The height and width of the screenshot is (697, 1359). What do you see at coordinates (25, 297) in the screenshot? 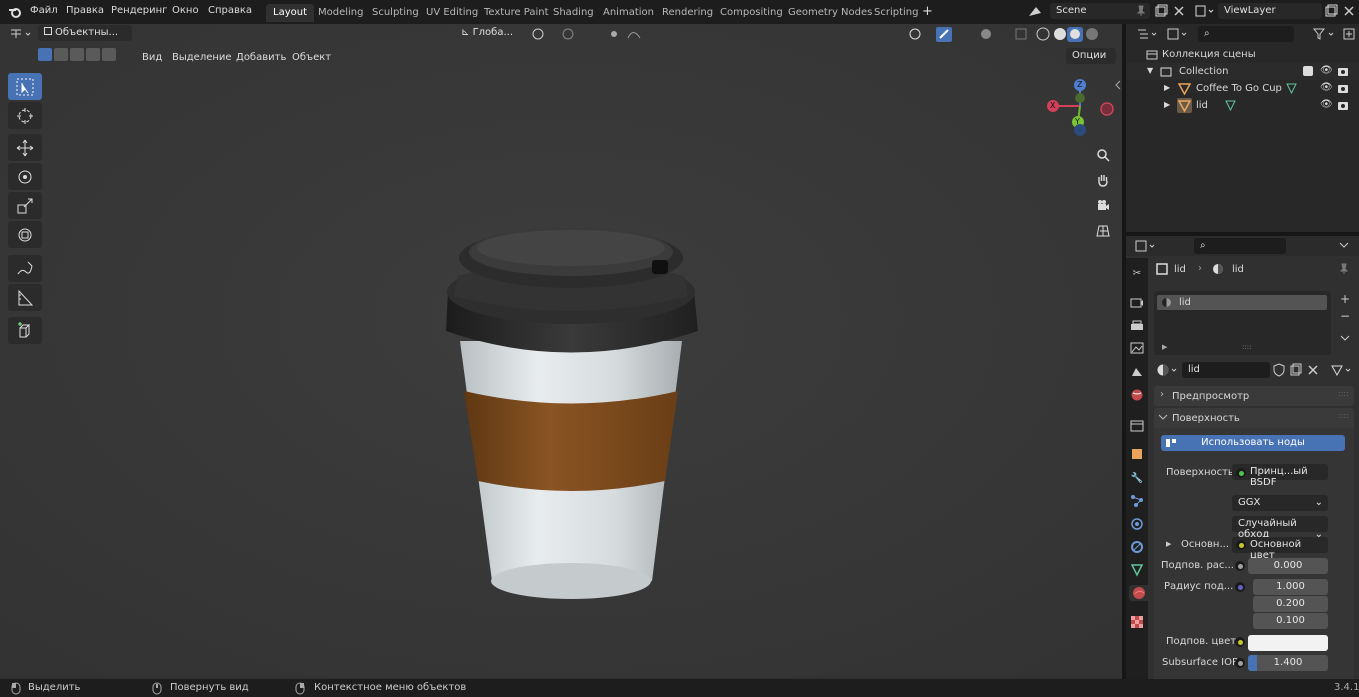
I see `measure-tool` at bounding box center [25, 297].